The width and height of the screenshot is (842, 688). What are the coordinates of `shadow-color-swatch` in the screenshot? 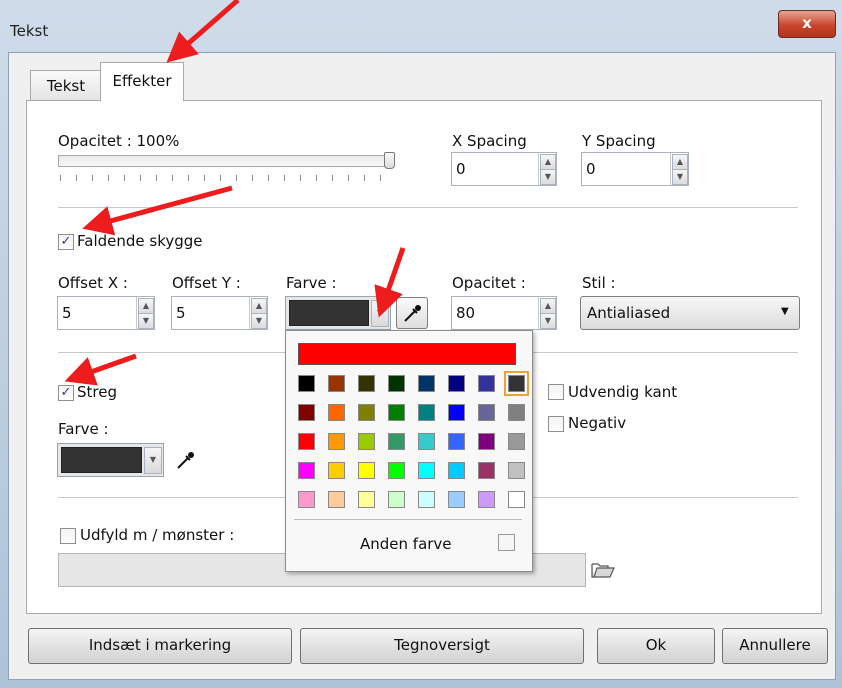 It's located at (329, 313).